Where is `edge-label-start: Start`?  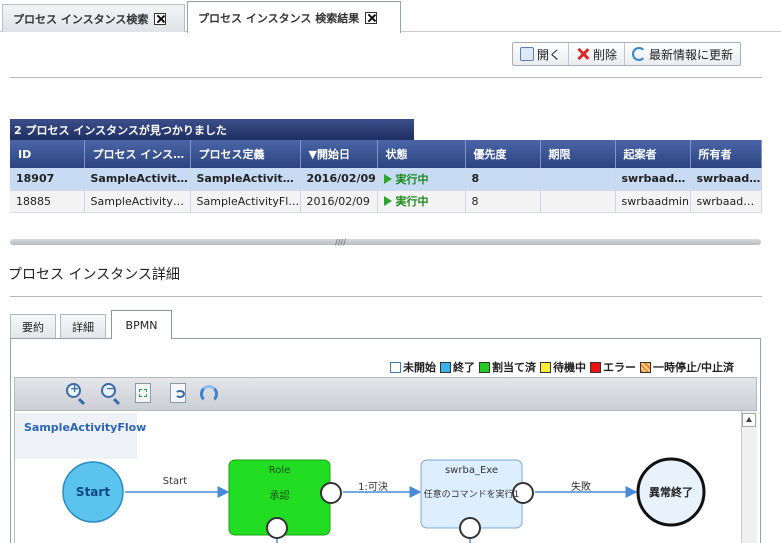 edge-label-start: Start is located at coordinates (175, 481).